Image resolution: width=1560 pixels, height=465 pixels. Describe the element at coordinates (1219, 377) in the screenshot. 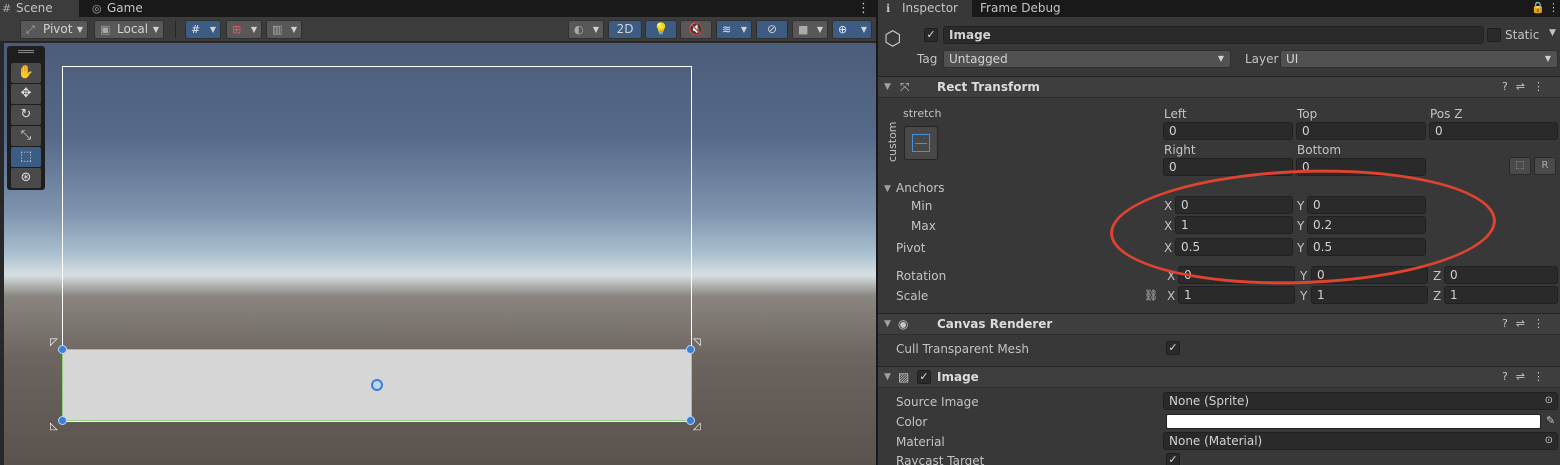

I see `image-component-header: ▼ ▨ ✓ Image ?⇌⋮` at that location.